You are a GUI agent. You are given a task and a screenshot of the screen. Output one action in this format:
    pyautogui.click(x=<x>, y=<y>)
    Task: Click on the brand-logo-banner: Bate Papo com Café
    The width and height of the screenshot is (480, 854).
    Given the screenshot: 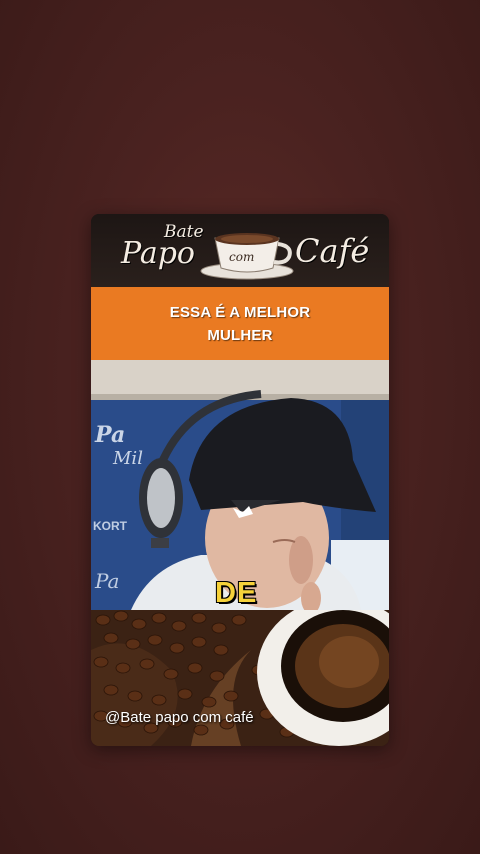 What is the action you would take?
    pyautogui.click(x=240, y=250)
    